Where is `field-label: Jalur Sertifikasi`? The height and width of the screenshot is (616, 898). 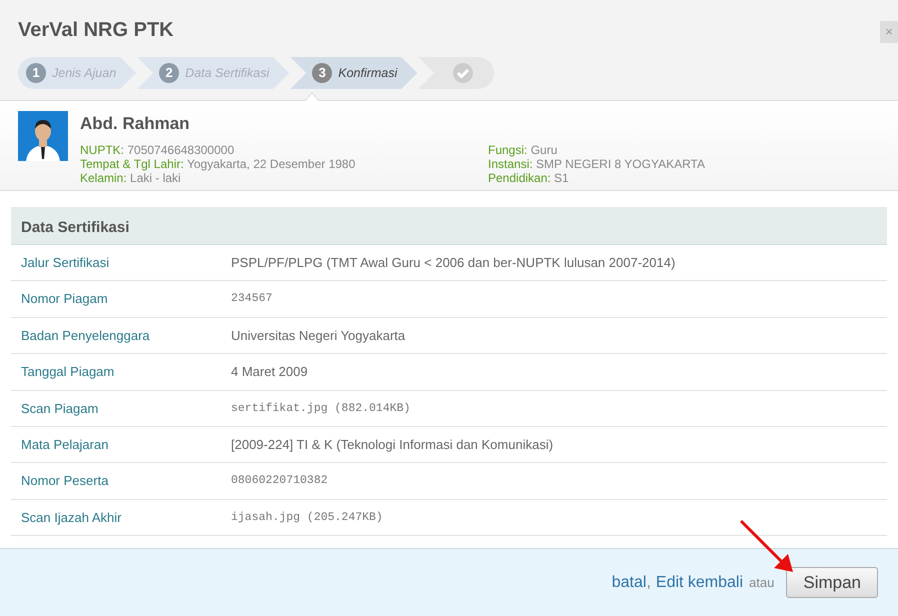
field-label: Jalur Sertifikasi is located at coordinates (65, 263).